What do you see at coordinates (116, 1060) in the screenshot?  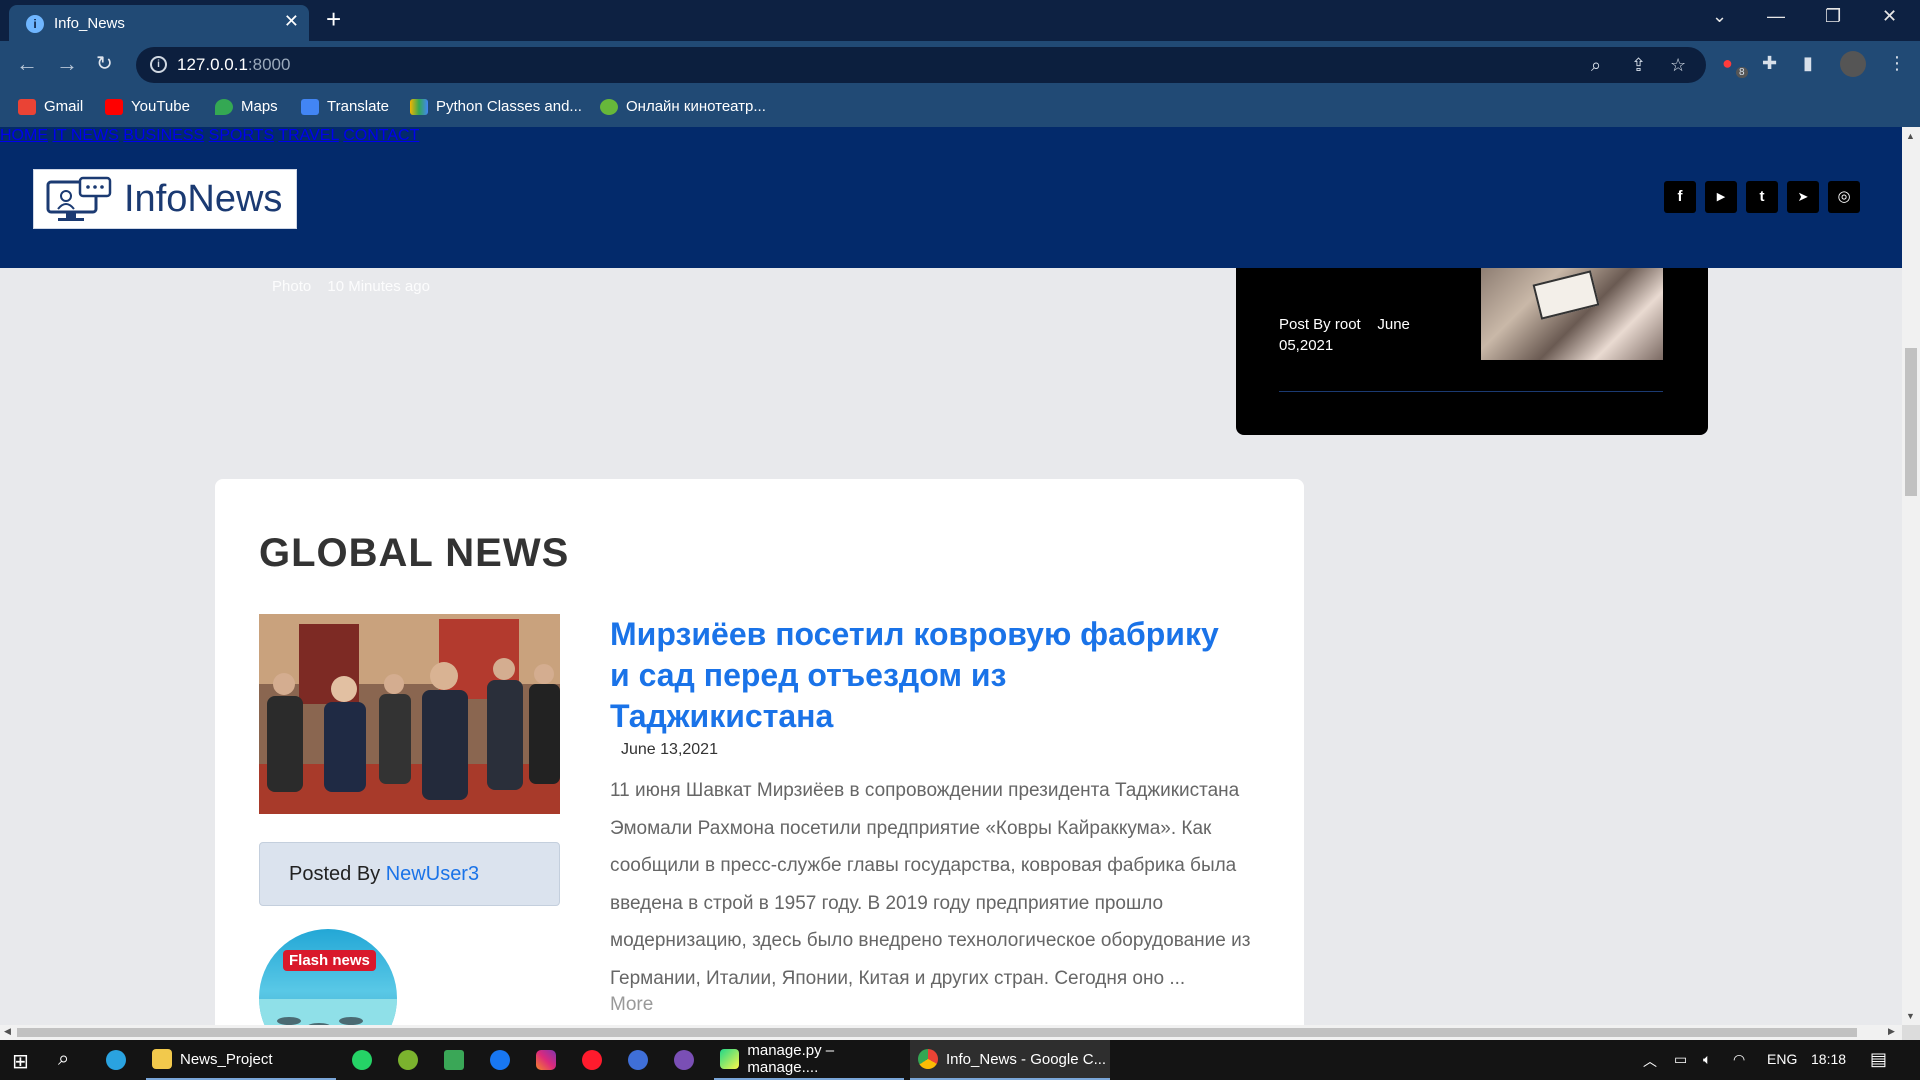 I see `telegram-taskbar-icon` at bounding box center [116, 1060].